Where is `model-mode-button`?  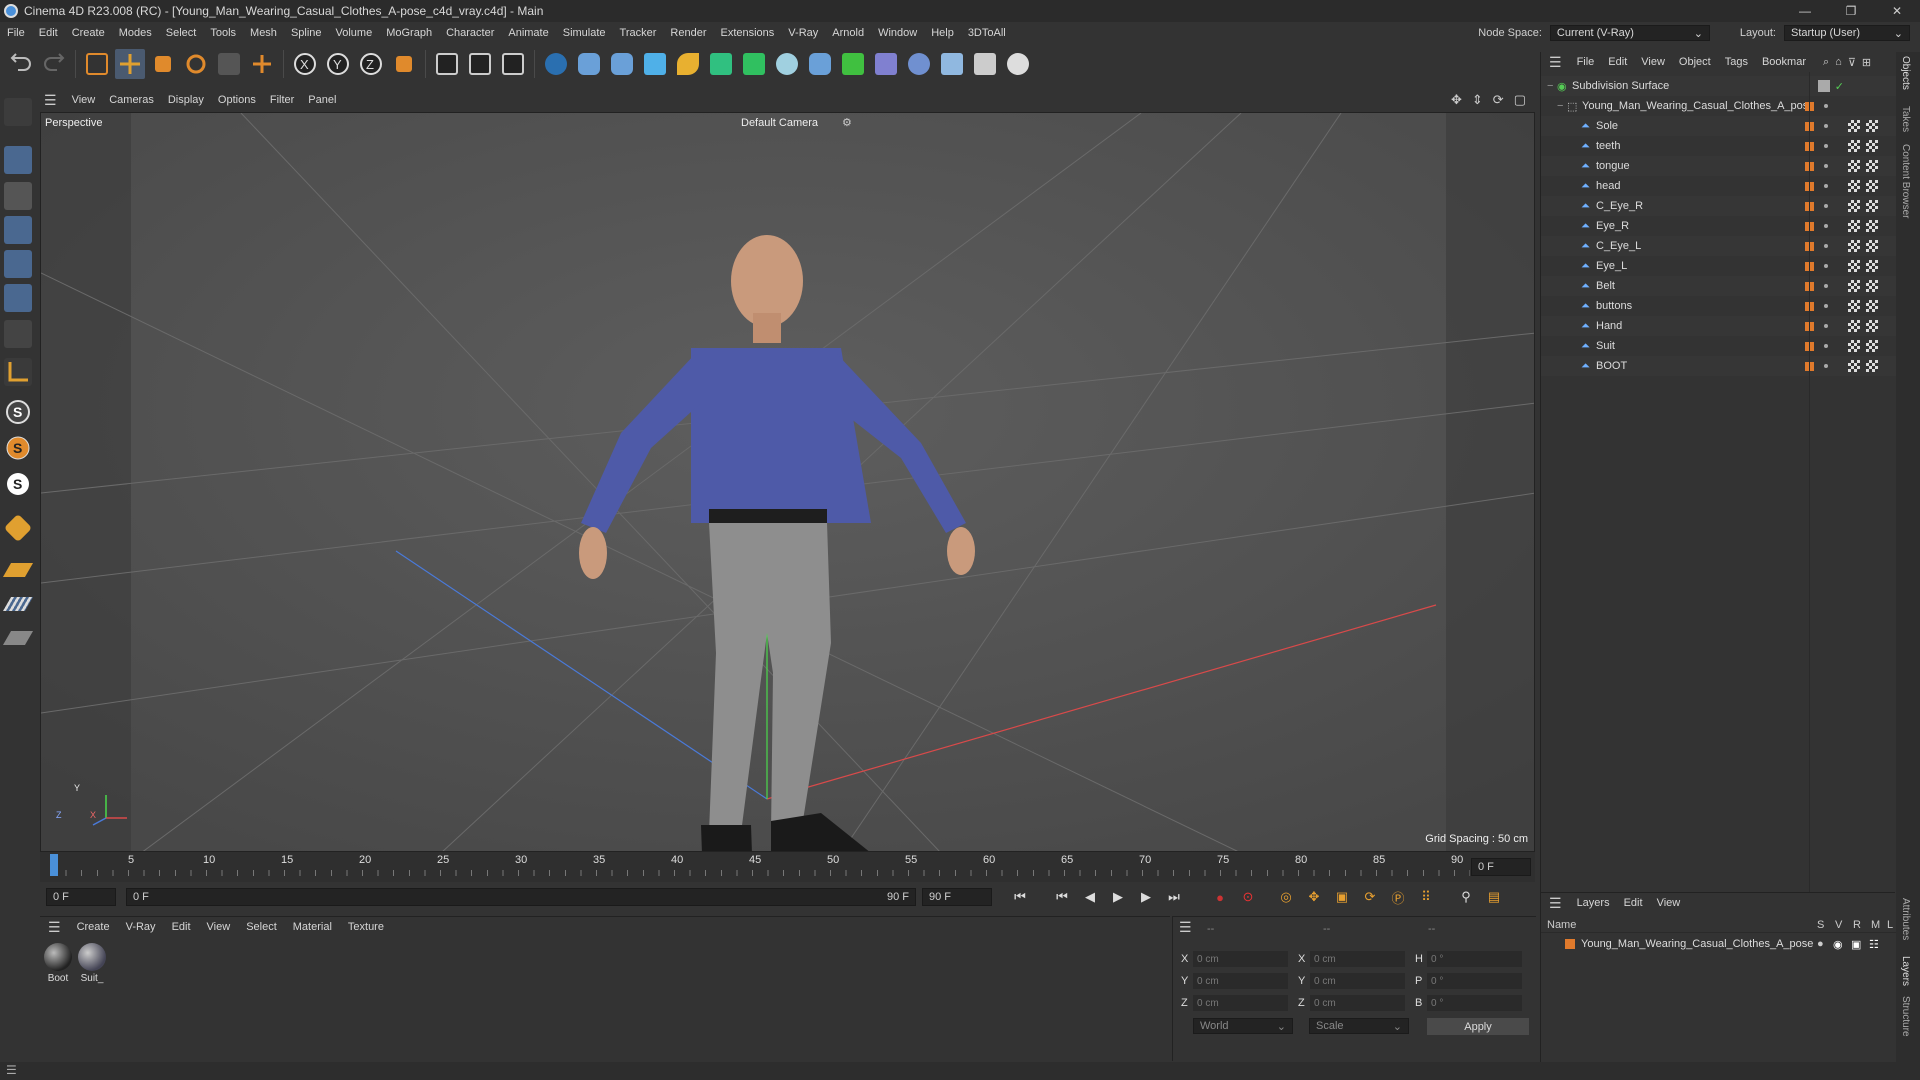
model-mode-button is located at coordinates (18, 112).